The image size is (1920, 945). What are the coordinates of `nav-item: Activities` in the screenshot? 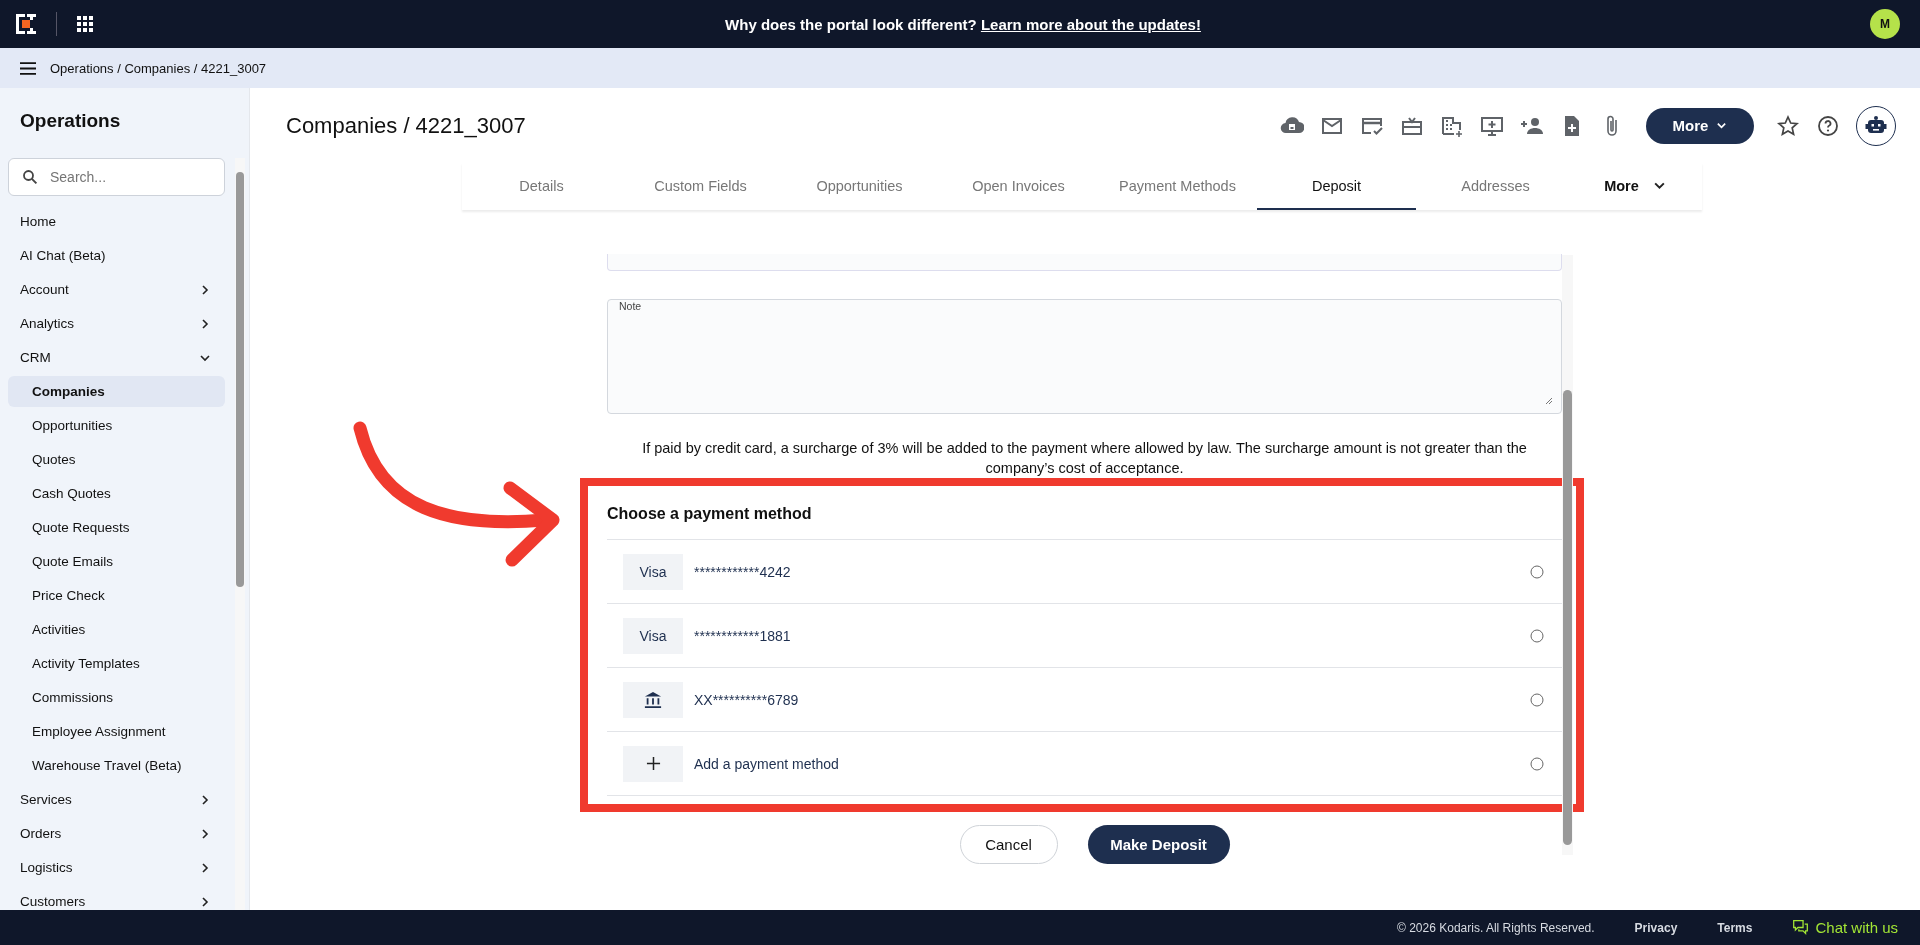 It's located at (116, 629).